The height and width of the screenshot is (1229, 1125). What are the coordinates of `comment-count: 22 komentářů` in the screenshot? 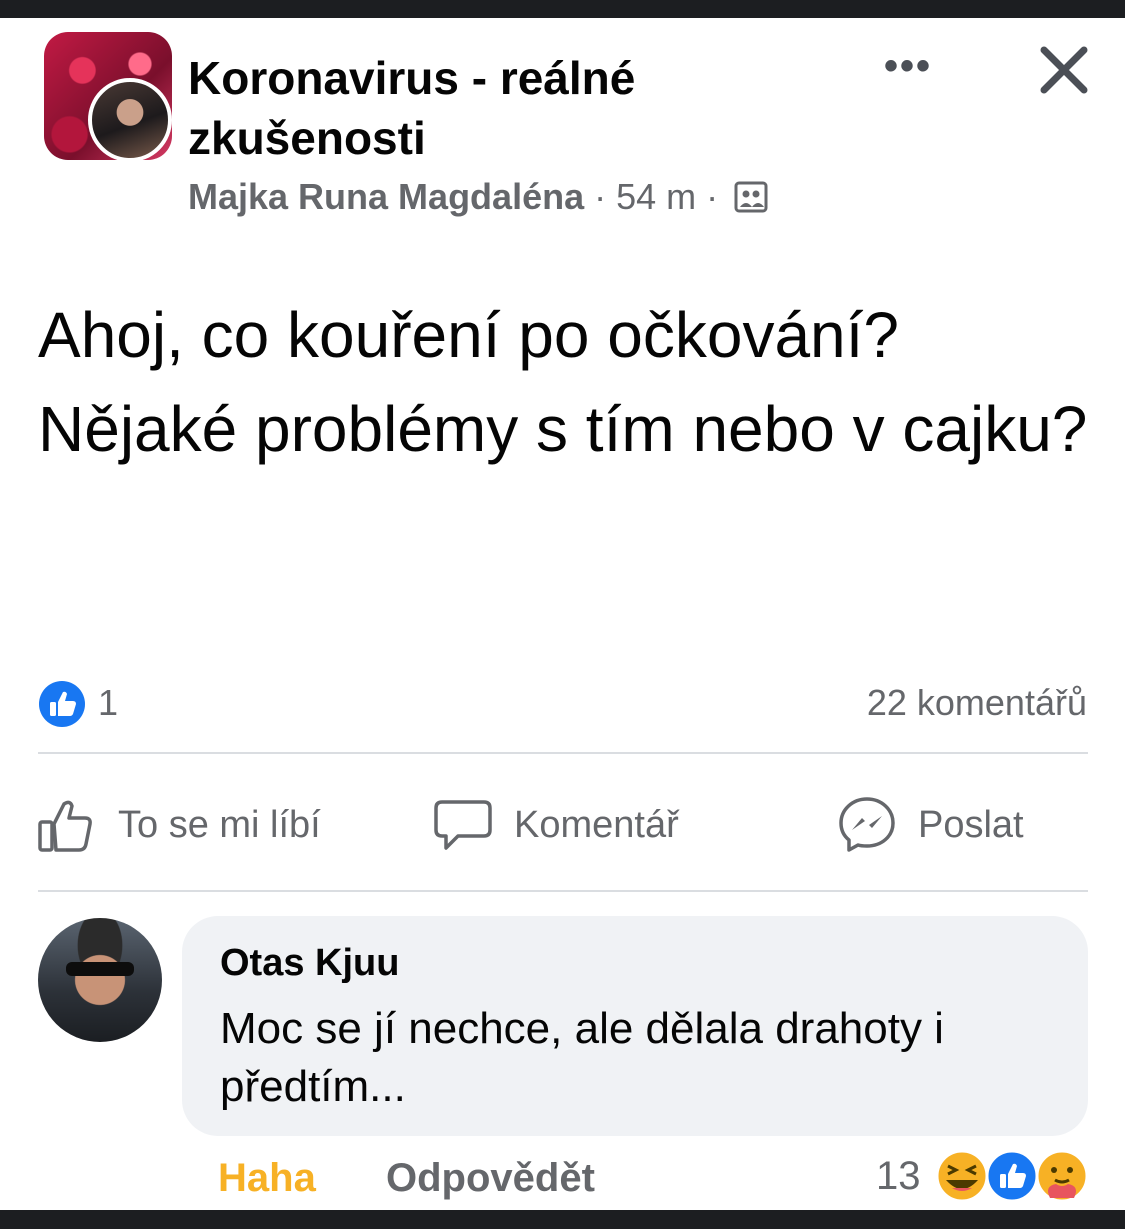 It's located at (977, 703).